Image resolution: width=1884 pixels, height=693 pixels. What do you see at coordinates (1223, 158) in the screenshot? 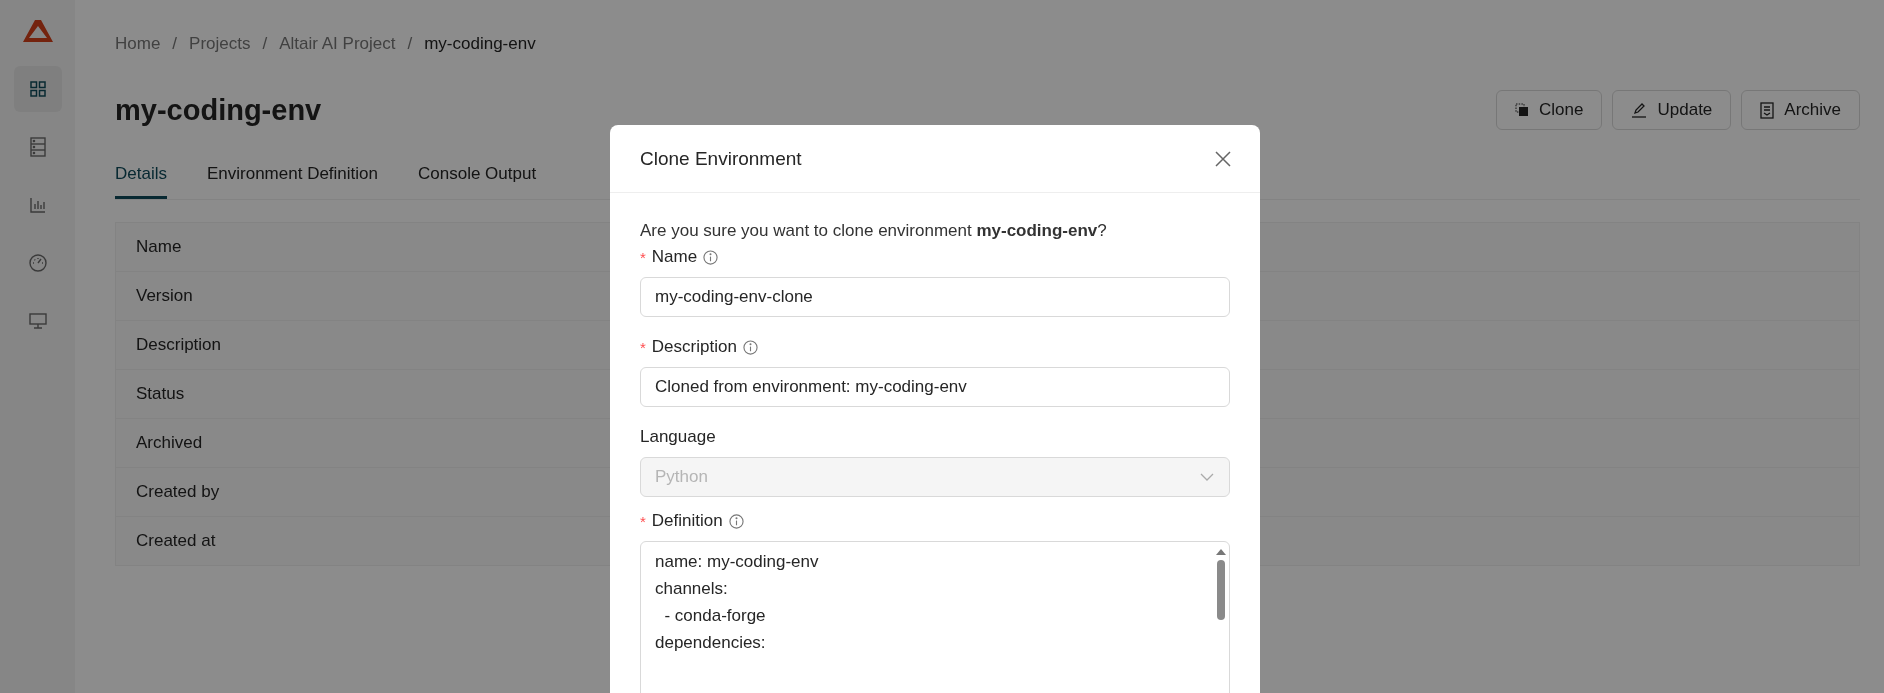
I see `close-button` at bounding box center [1223, 158].